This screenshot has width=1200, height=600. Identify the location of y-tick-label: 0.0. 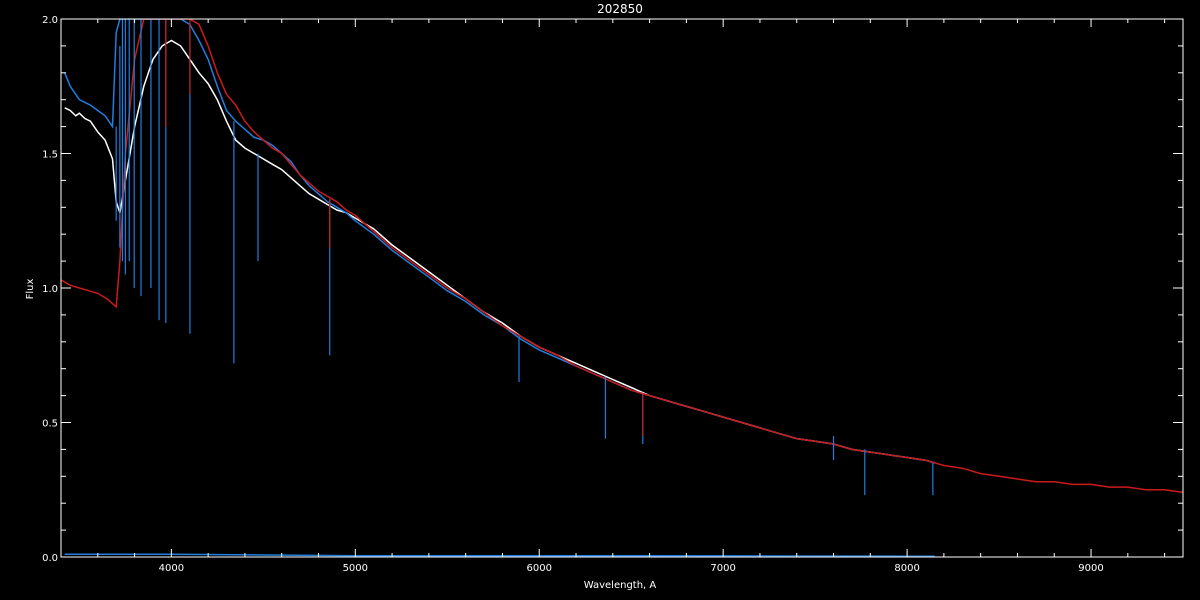
(50, 558).